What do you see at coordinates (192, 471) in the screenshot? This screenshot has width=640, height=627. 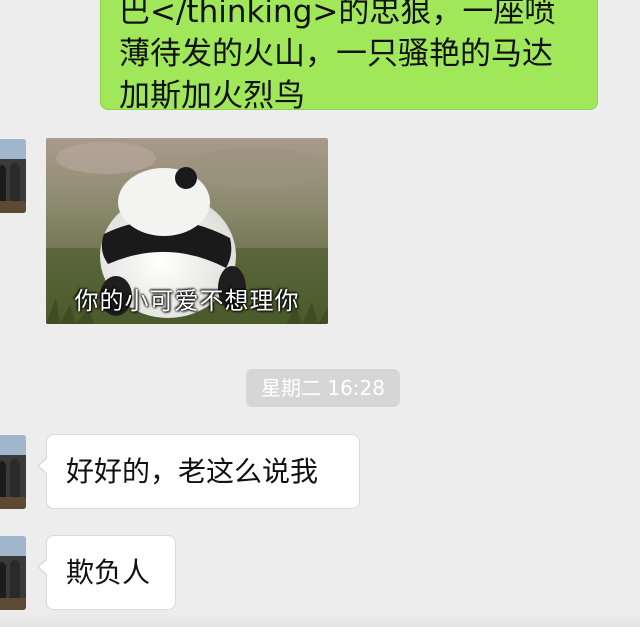 I see `incoming-message-text: 好好的，老这么说我` at bounding box center [192, 471].